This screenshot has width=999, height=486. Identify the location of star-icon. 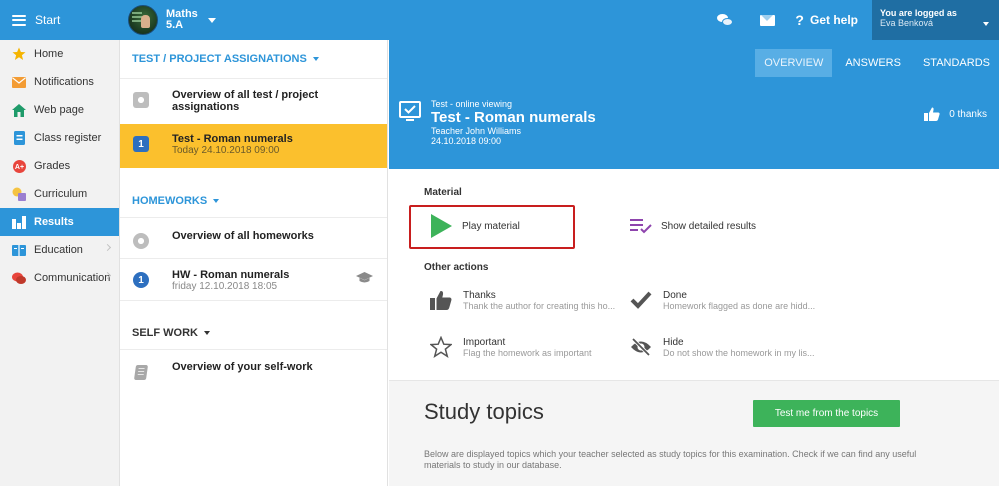
(19, 54).